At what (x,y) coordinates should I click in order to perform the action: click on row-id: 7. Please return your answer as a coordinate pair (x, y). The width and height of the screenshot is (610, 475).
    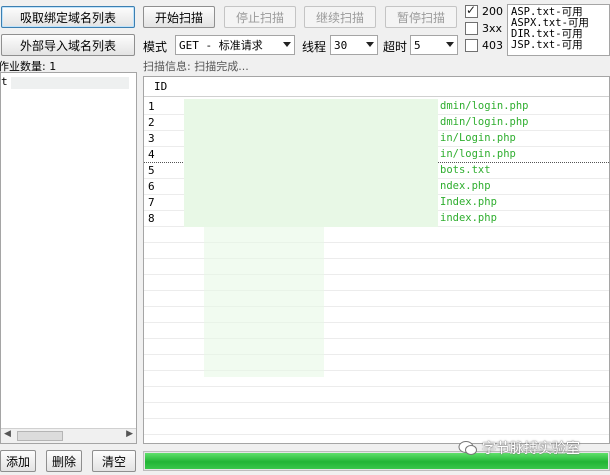
    Looking at the image, I should click on (151, 202).